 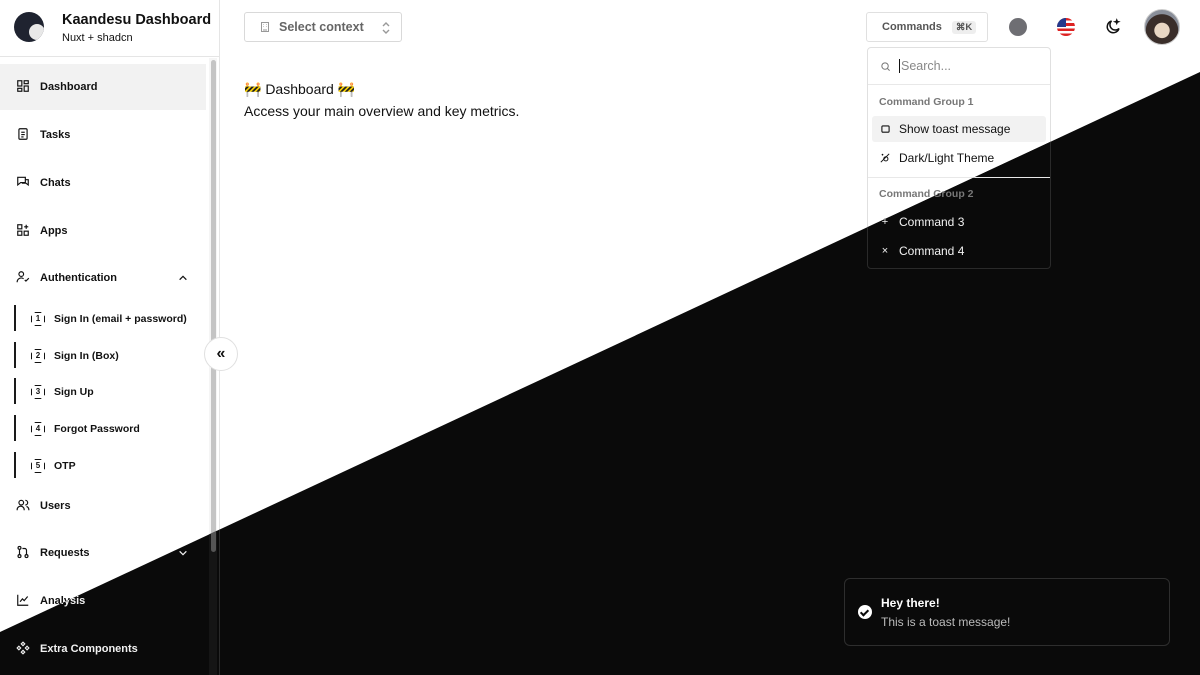 What do you see at coordinates (65, 466) in the screenshot?
I see `sidebar-subitem-label: OTP` at bounding box center [65, 466].